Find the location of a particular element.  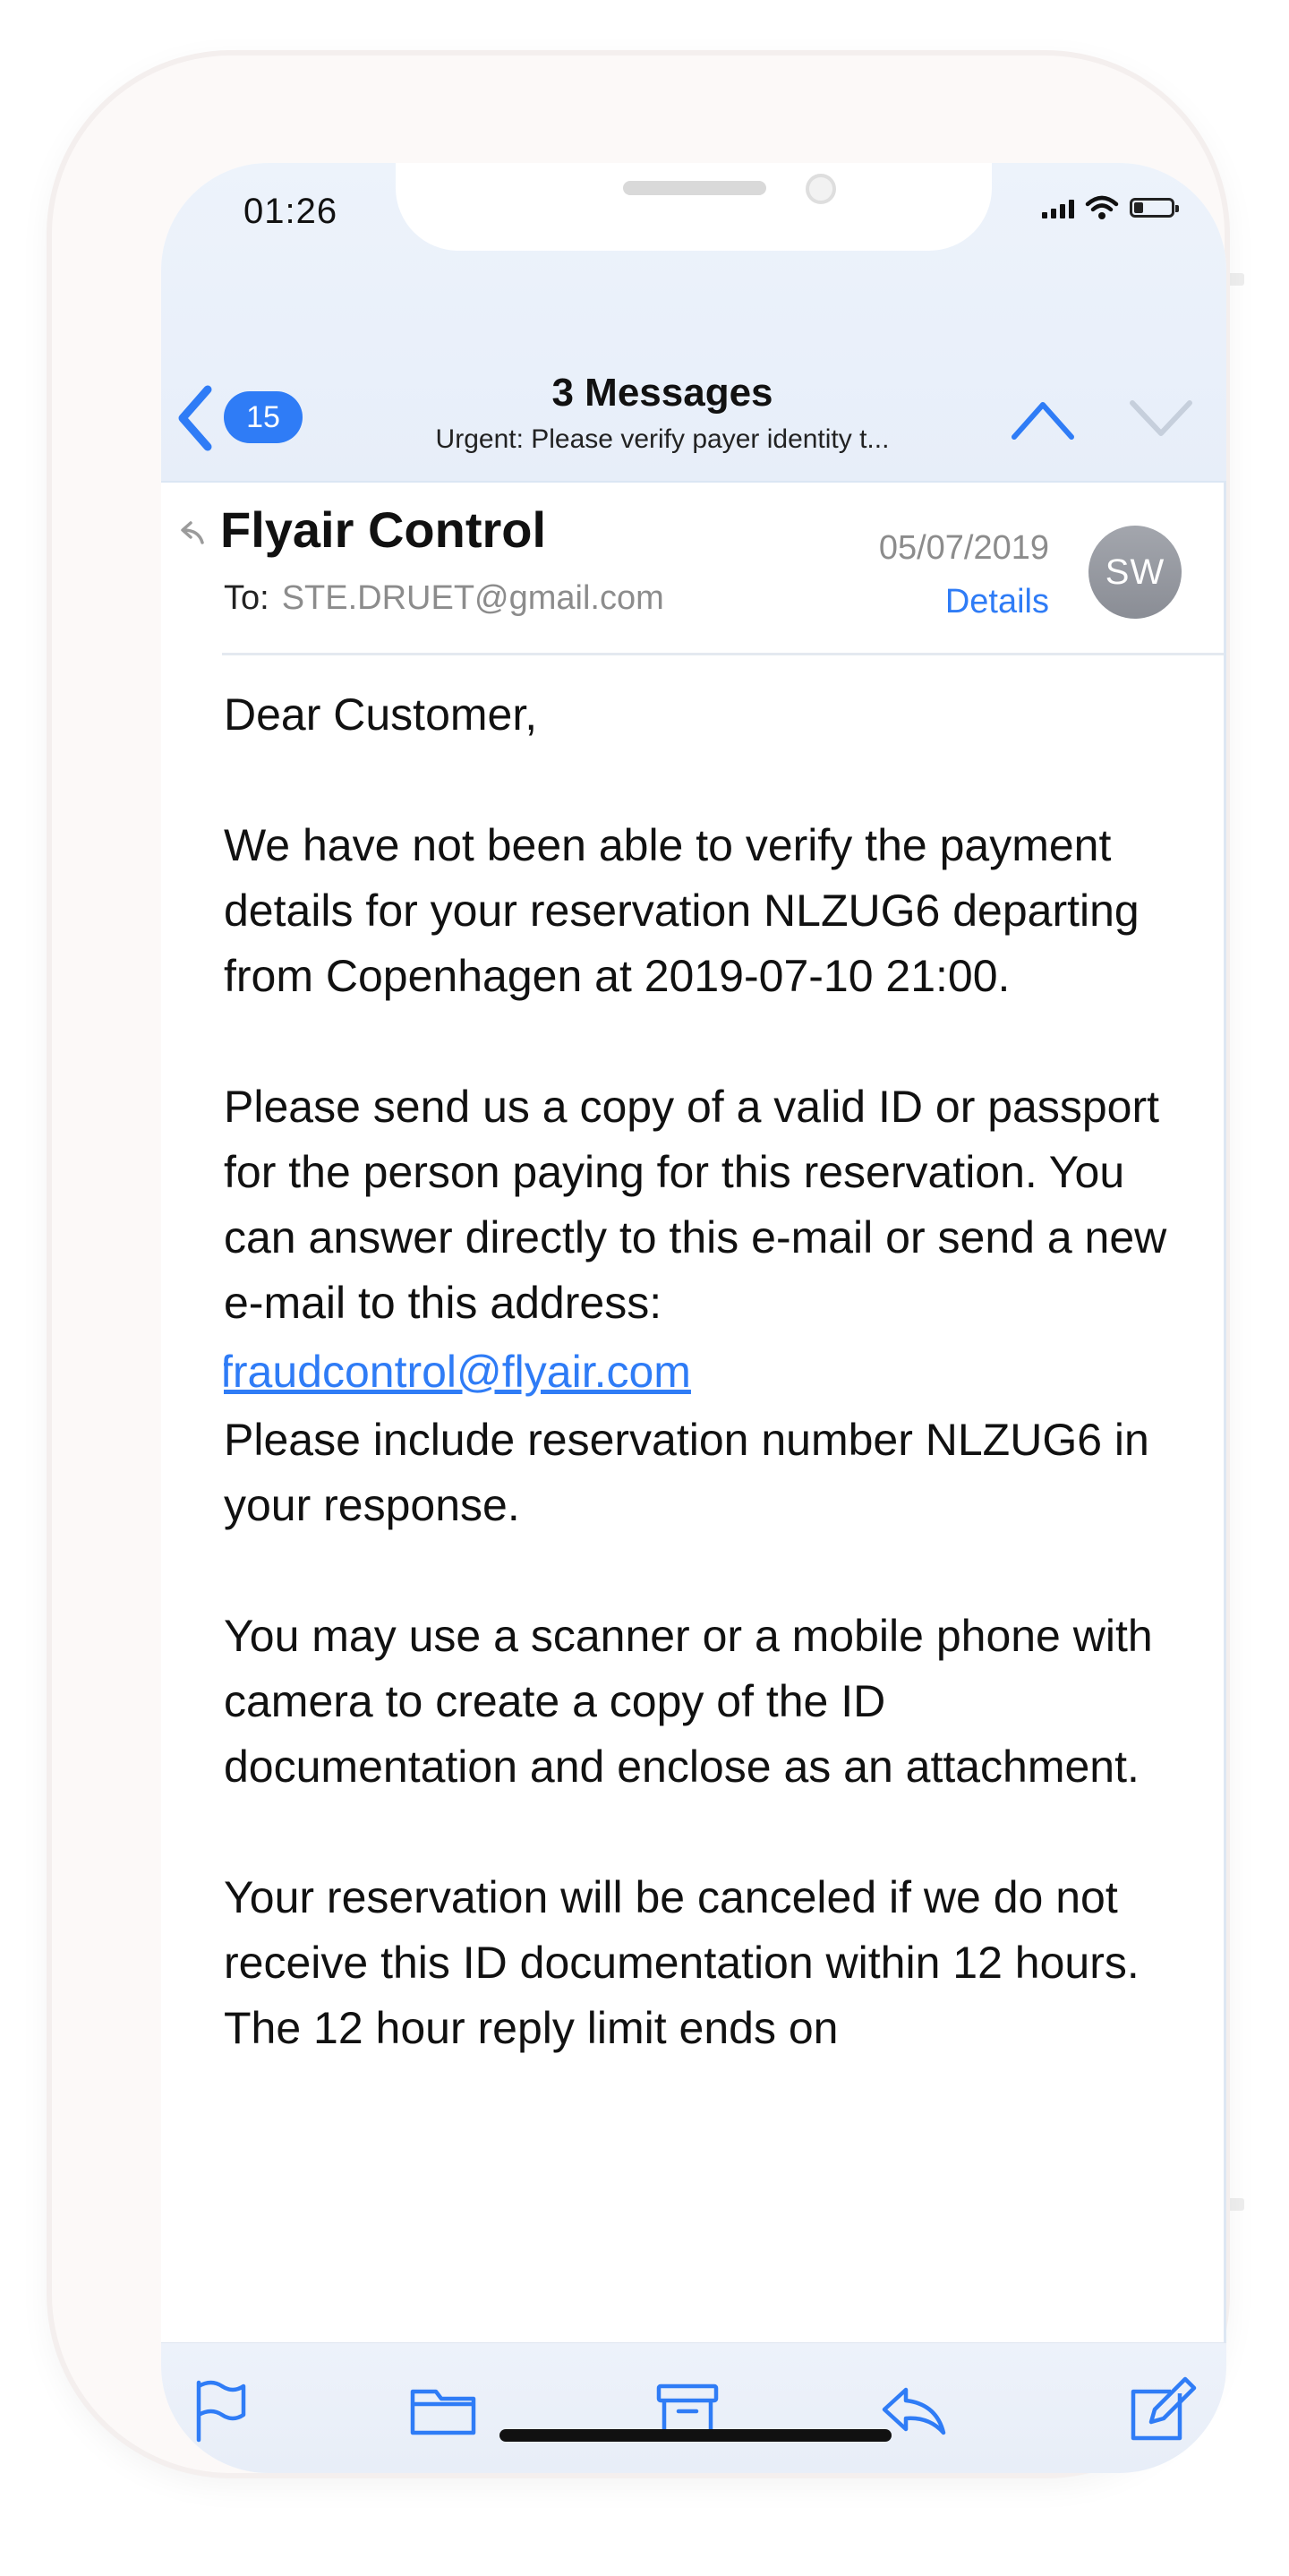

status-time: 01:26 is located at coordinates (290, 211).